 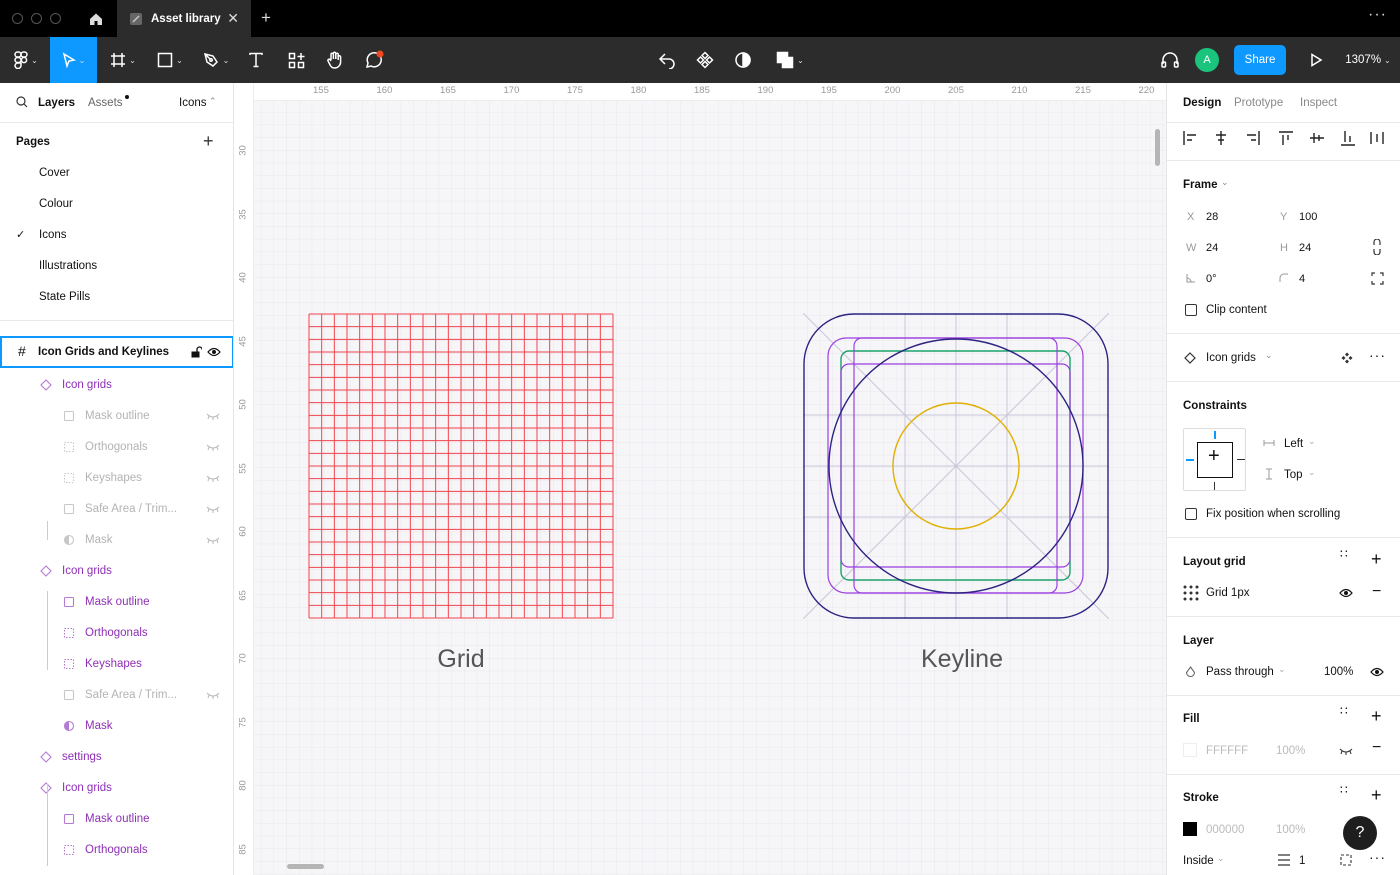 I want to click on rotation-input: 0°, so click(x=1211, y=279).